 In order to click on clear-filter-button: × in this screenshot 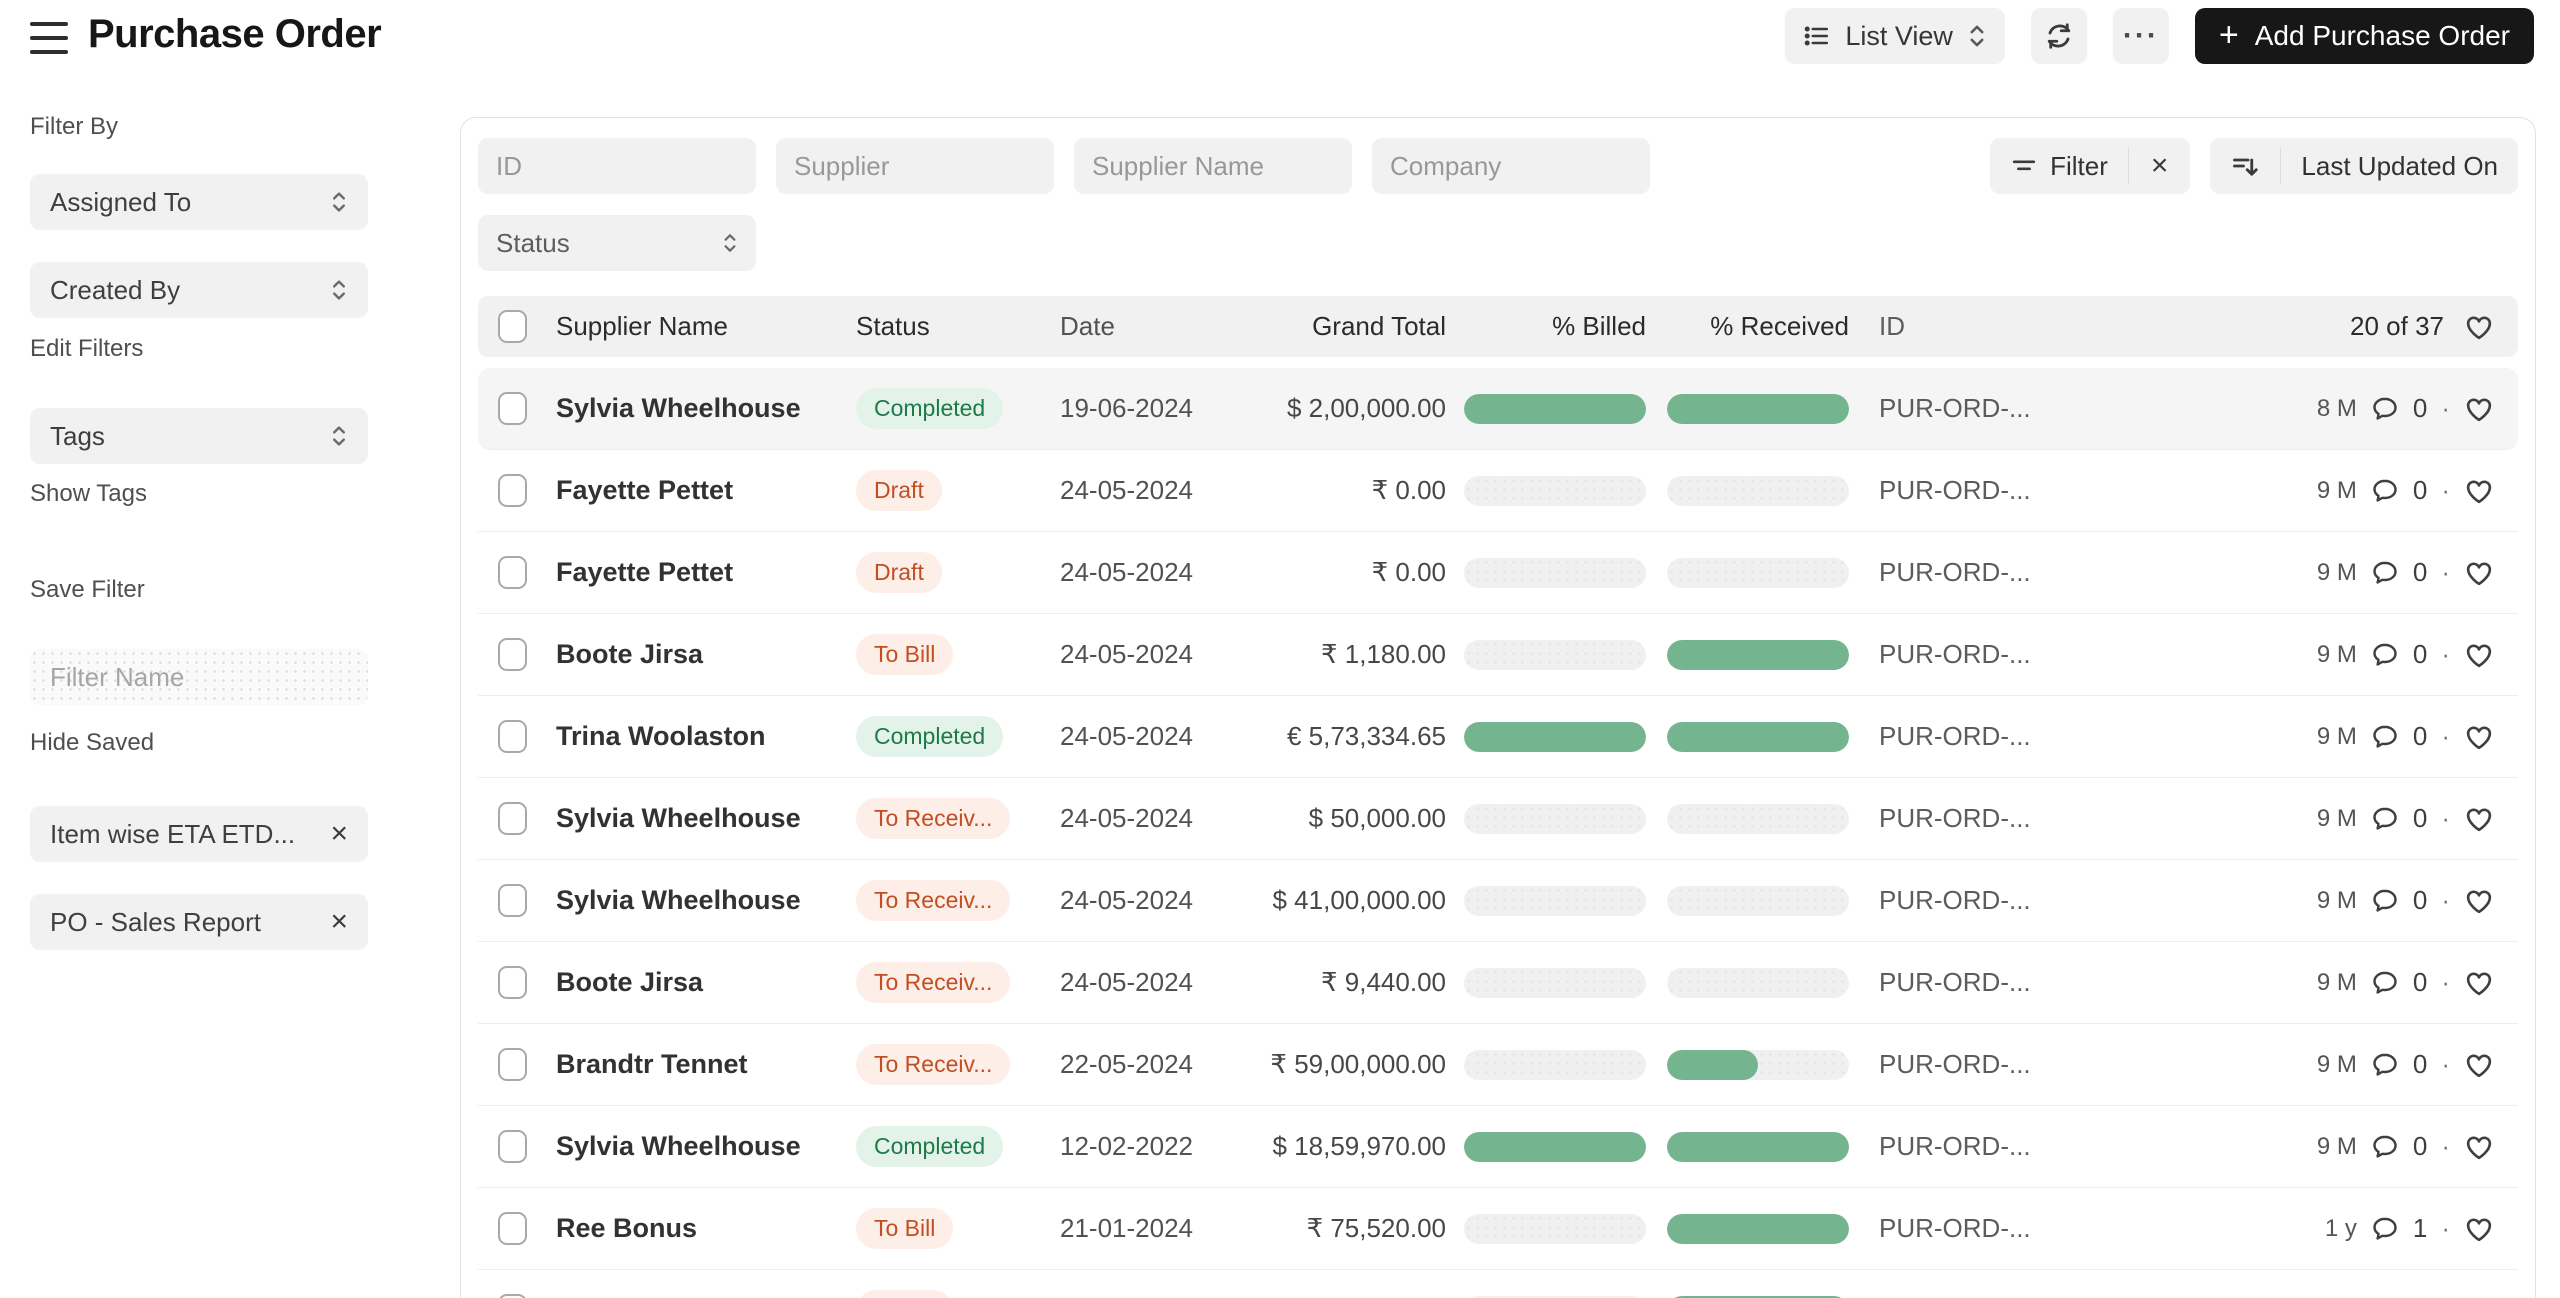, I will do `click(2160, 166)`.